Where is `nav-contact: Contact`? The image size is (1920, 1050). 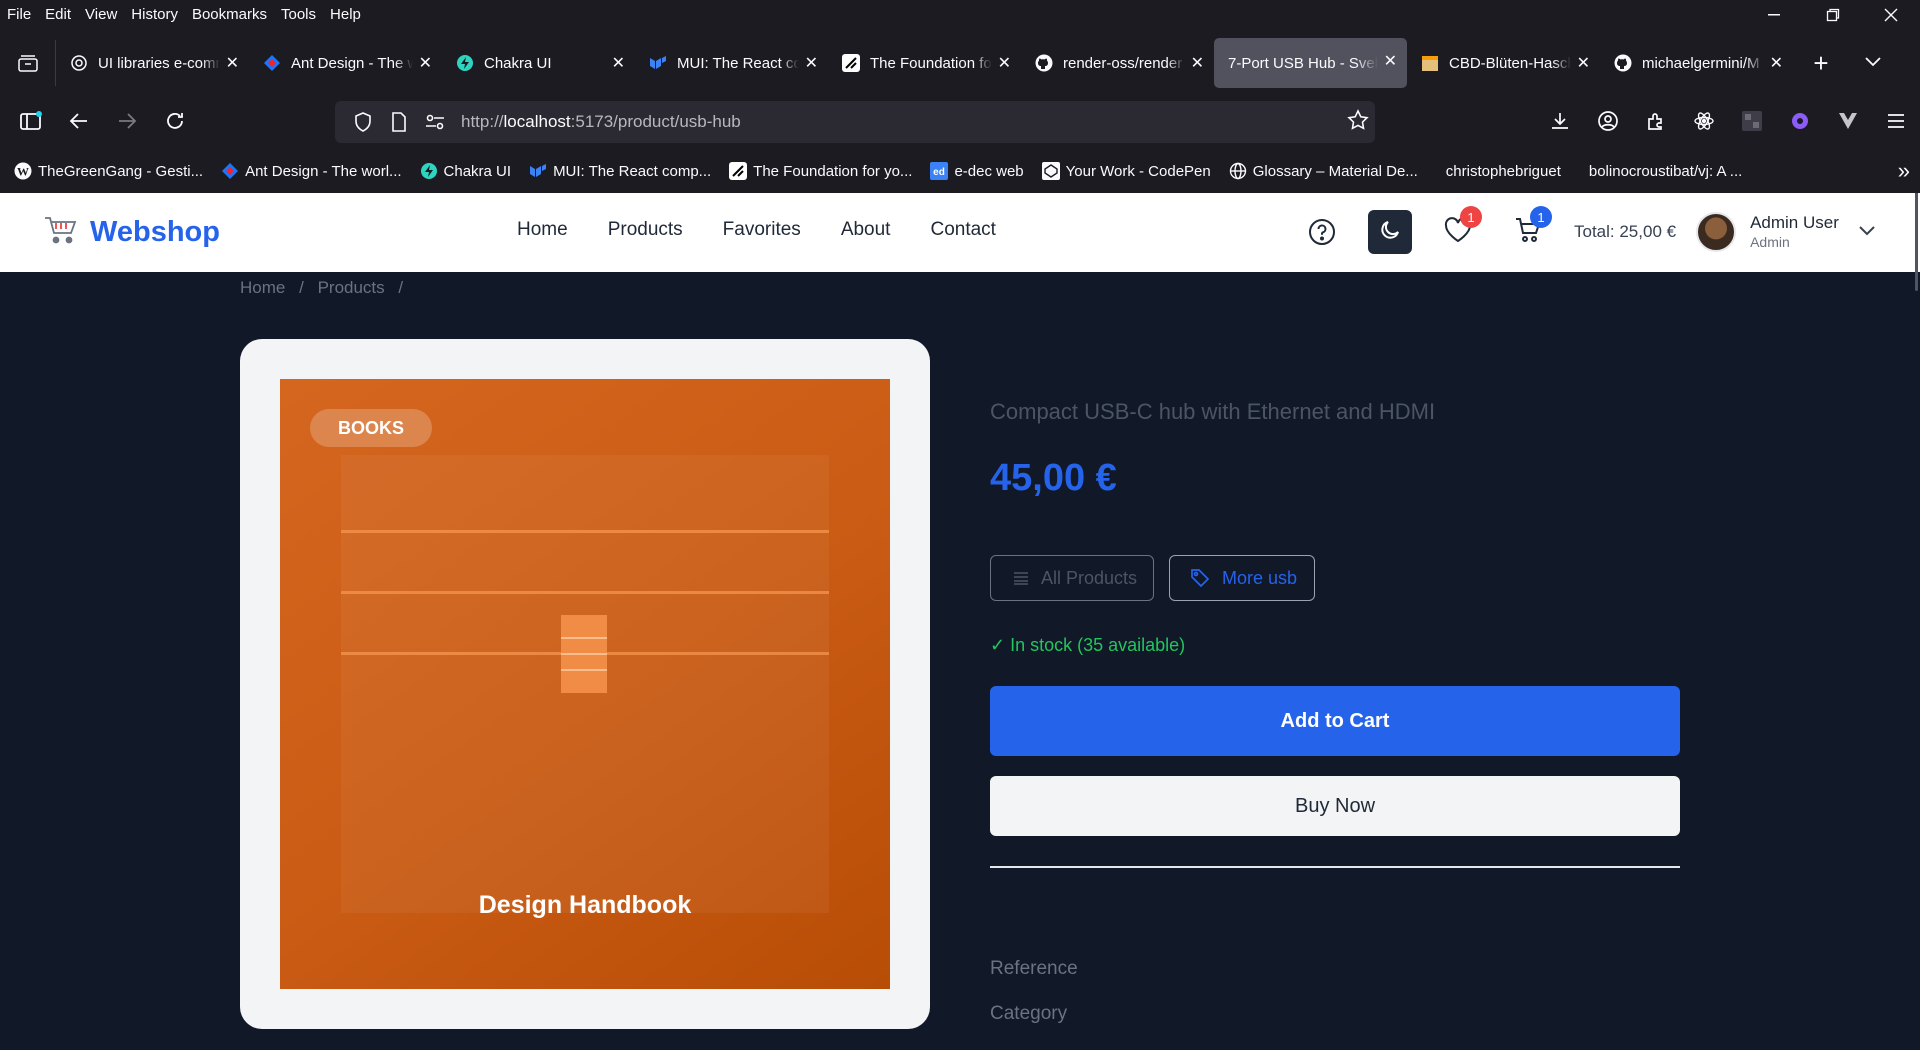
nav-contact: Contact is located at coordinates (962, 230).